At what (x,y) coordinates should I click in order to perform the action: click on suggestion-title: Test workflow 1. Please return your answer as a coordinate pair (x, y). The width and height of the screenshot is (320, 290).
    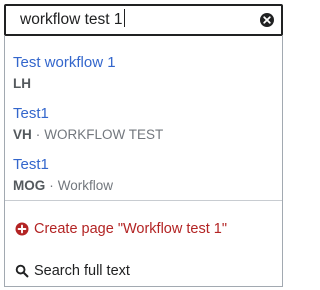
    Looking at the image, I should click on (64, 62).